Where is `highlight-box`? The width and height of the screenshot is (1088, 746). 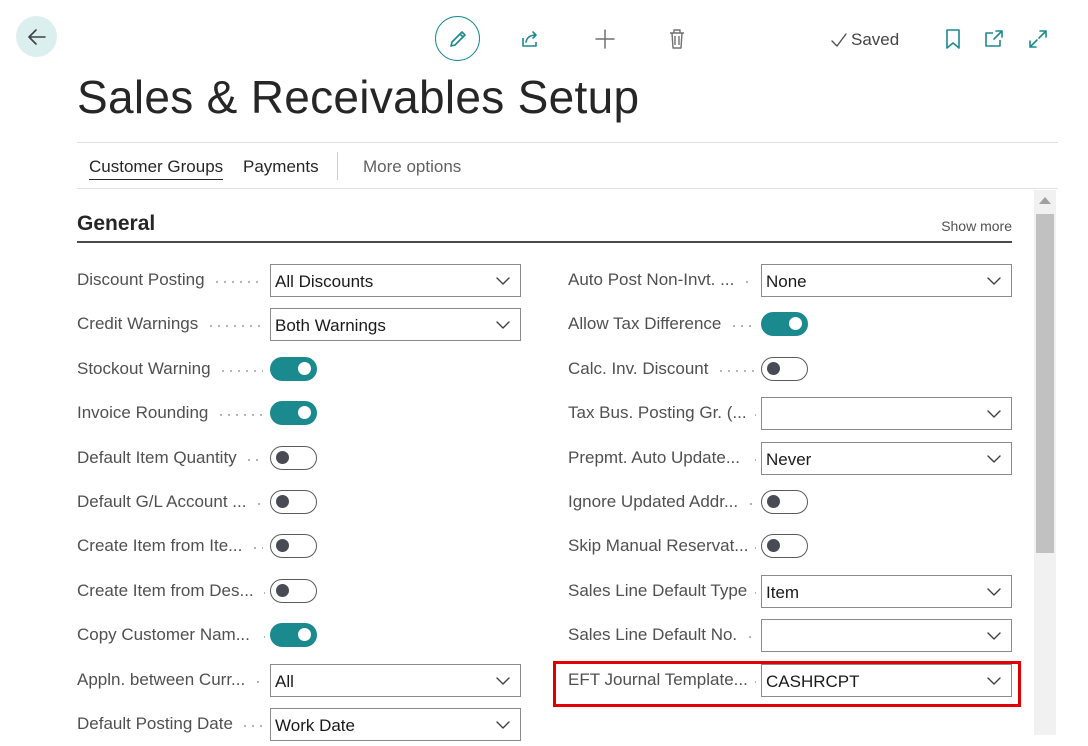 highlight-box is located at coordinates (787, 684).